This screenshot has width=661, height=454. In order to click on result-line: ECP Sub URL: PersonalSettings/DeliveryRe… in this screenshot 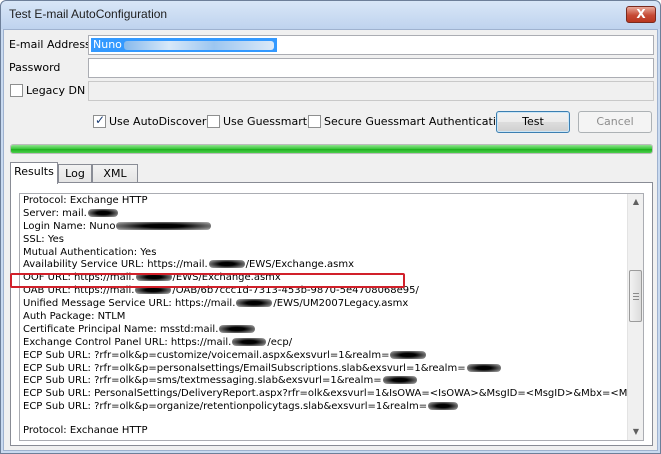, I will do `click(333, 394)`.